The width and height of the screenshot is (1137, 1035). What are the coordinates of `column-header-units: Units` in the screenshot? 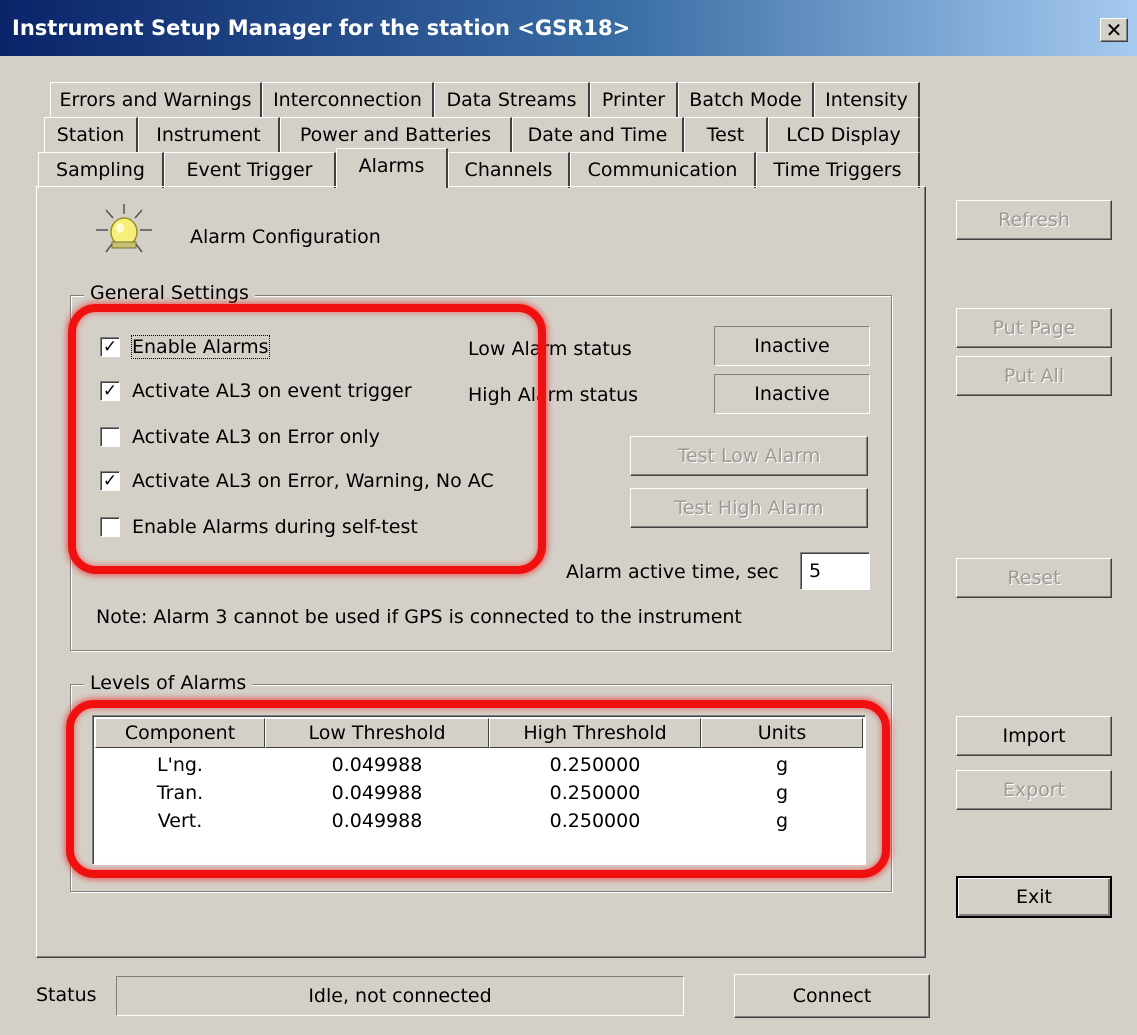 It's located at (782, 733).